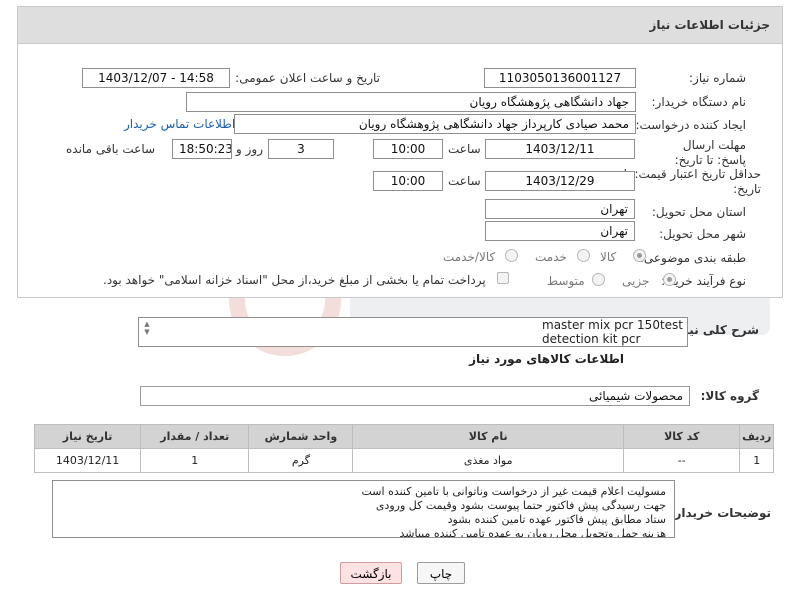  I want to click on reply-days-field: 3, so click(301, 149).